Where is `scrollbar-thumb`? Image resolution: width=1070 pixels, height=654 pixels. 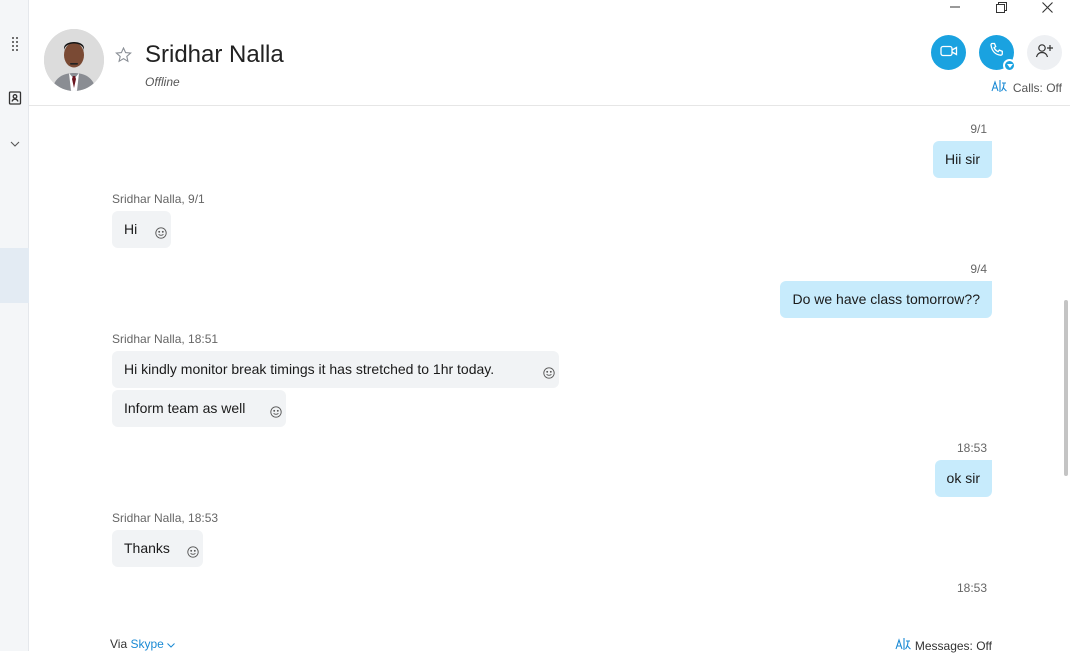
scrollbar-thumb is located at coordinates (1066, 388).